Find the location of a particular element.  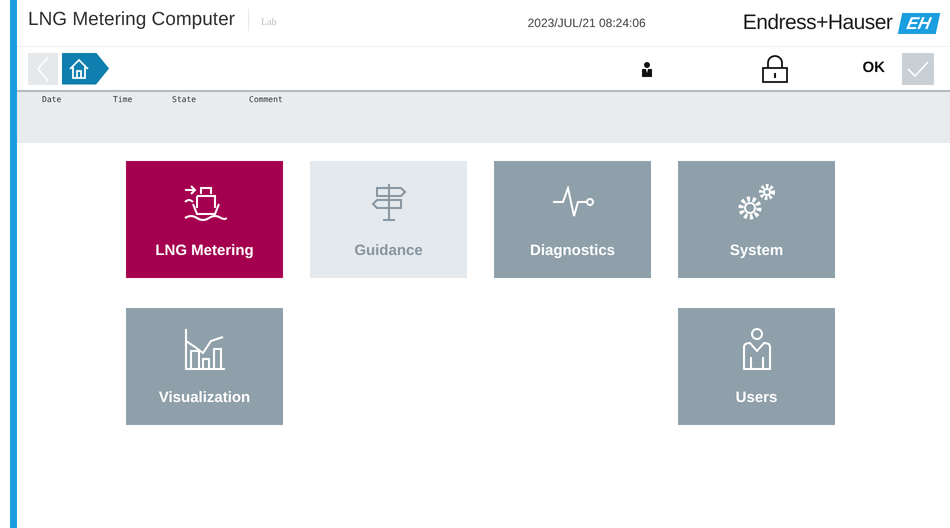

user-icon is located at coordinates (646, 68).